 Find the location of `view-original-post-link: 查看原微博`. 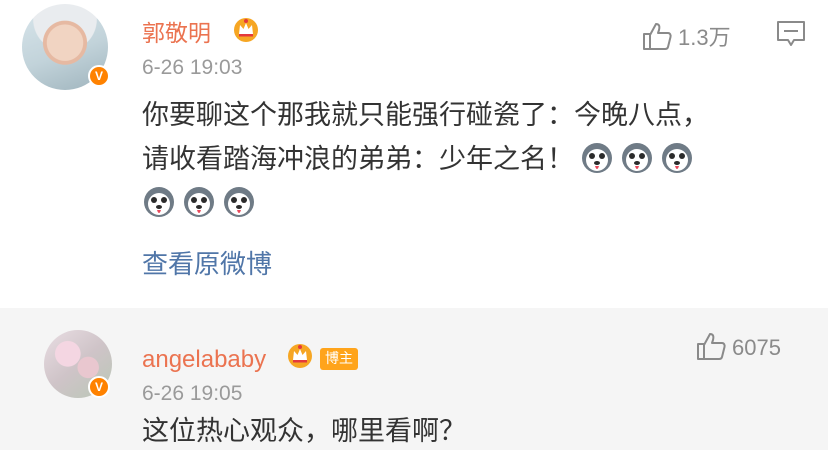

view-original-post-link: 查看原微博 is located at coordinates (207, 262).